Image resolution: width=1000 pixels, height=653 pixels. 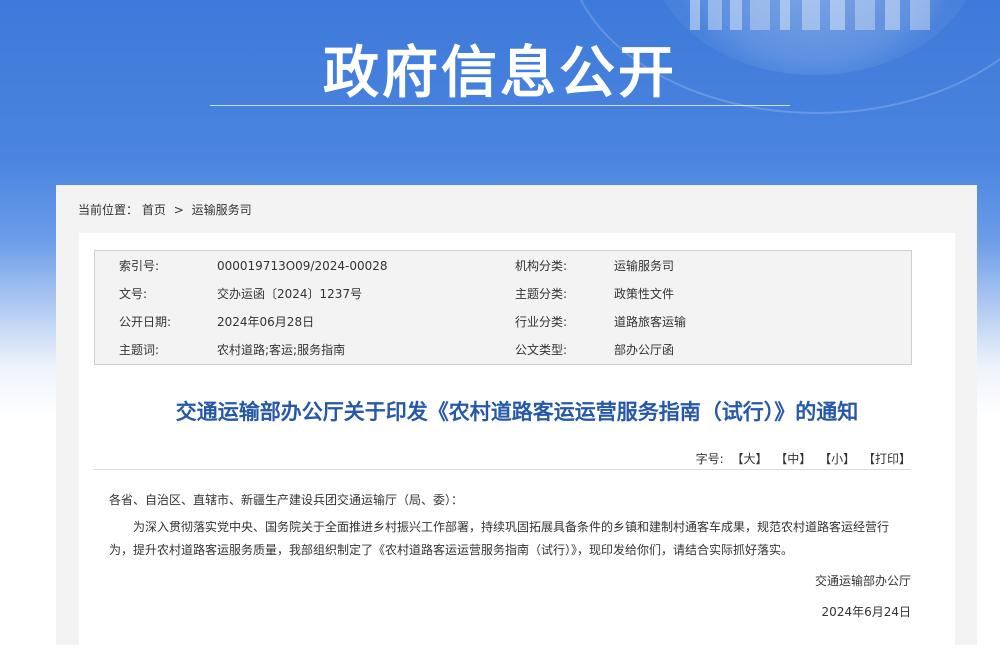 I want to click on font-size-controls: 字号: 【大】 【中】 【小】 【打印】, so click(x=803, y=458).